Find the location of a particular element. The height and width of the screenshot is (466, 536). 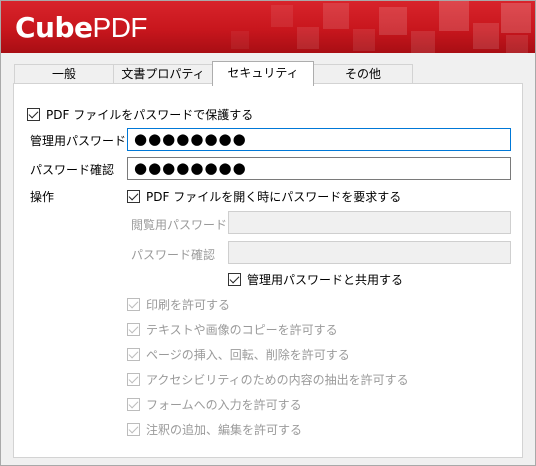

permission-copy-label: テキストや画像のコピーを許可する is located at coordinates (242, 330).